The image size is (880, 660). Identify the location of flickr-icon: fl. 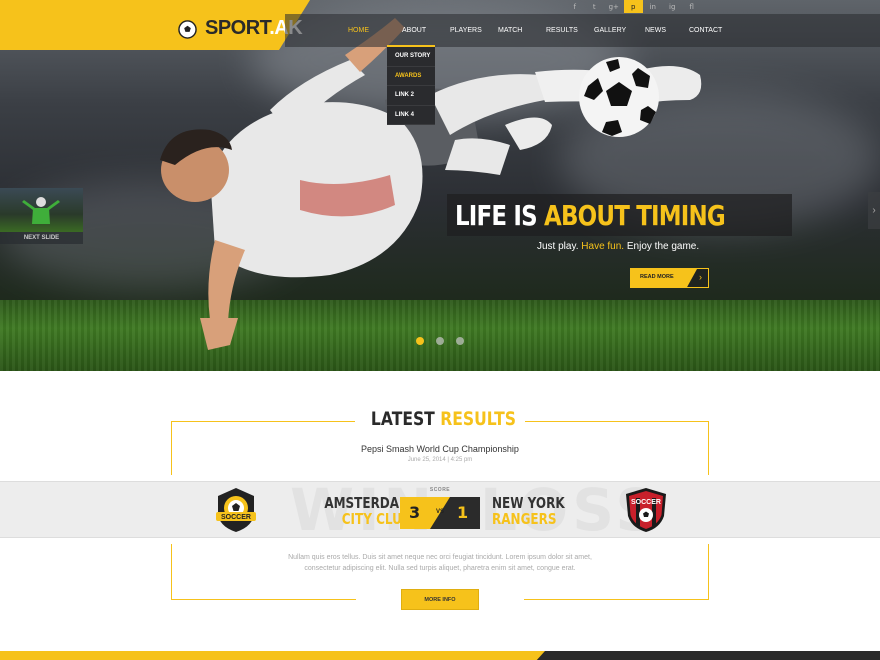
(692, 6).